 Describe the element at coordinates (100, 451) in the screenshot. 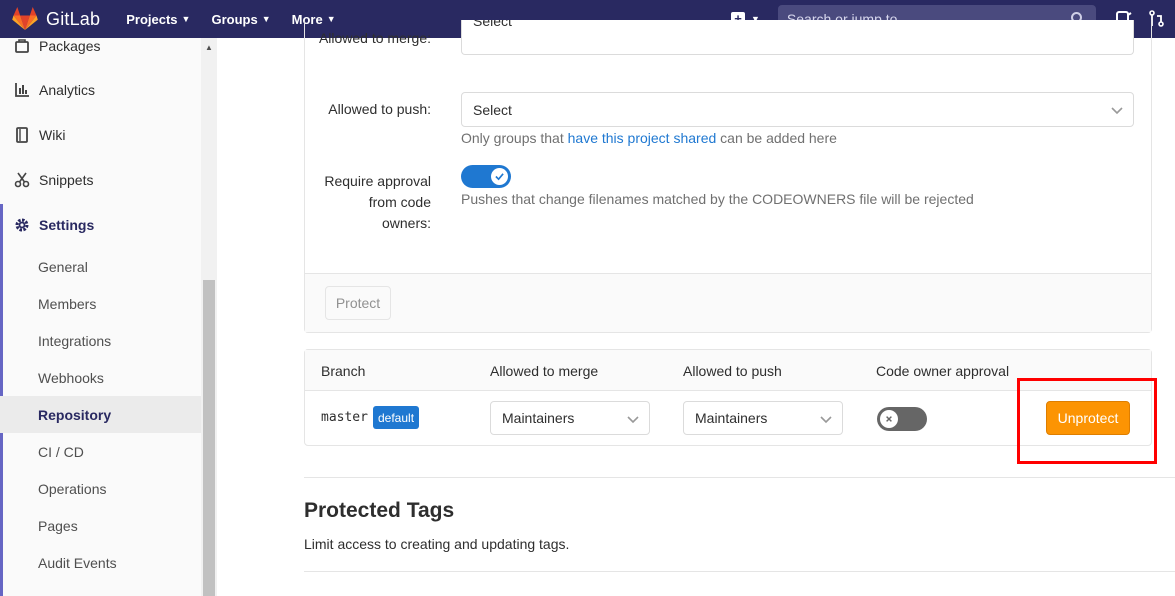

I see `sidebar-subitem-ci-cd: CI / CD` at that location.